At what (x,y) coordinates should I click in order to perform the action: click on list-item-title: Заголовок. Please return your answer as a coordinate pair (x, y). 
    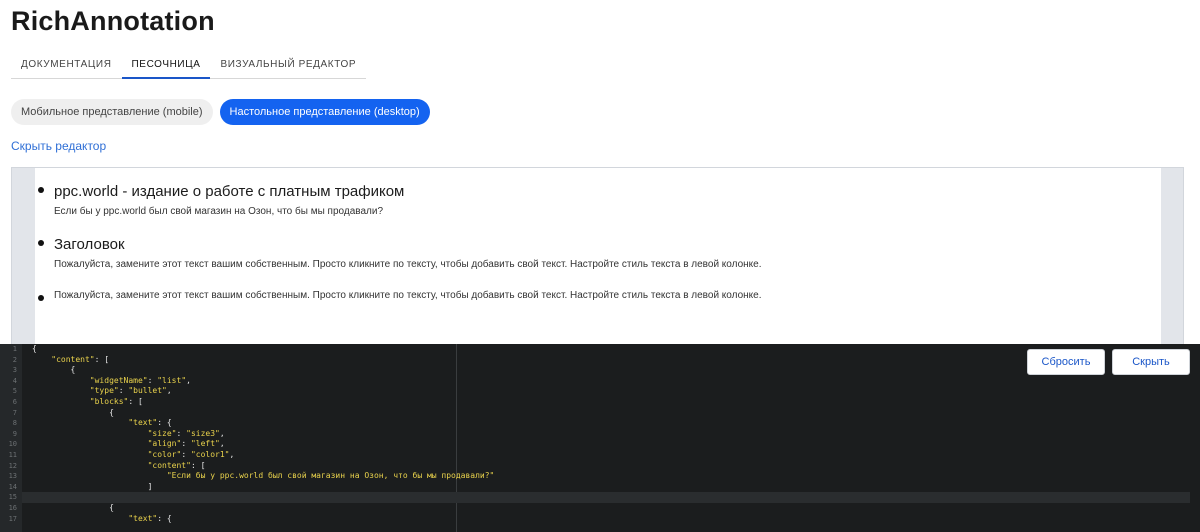
    Looking at the image, I should click on (89, 244).